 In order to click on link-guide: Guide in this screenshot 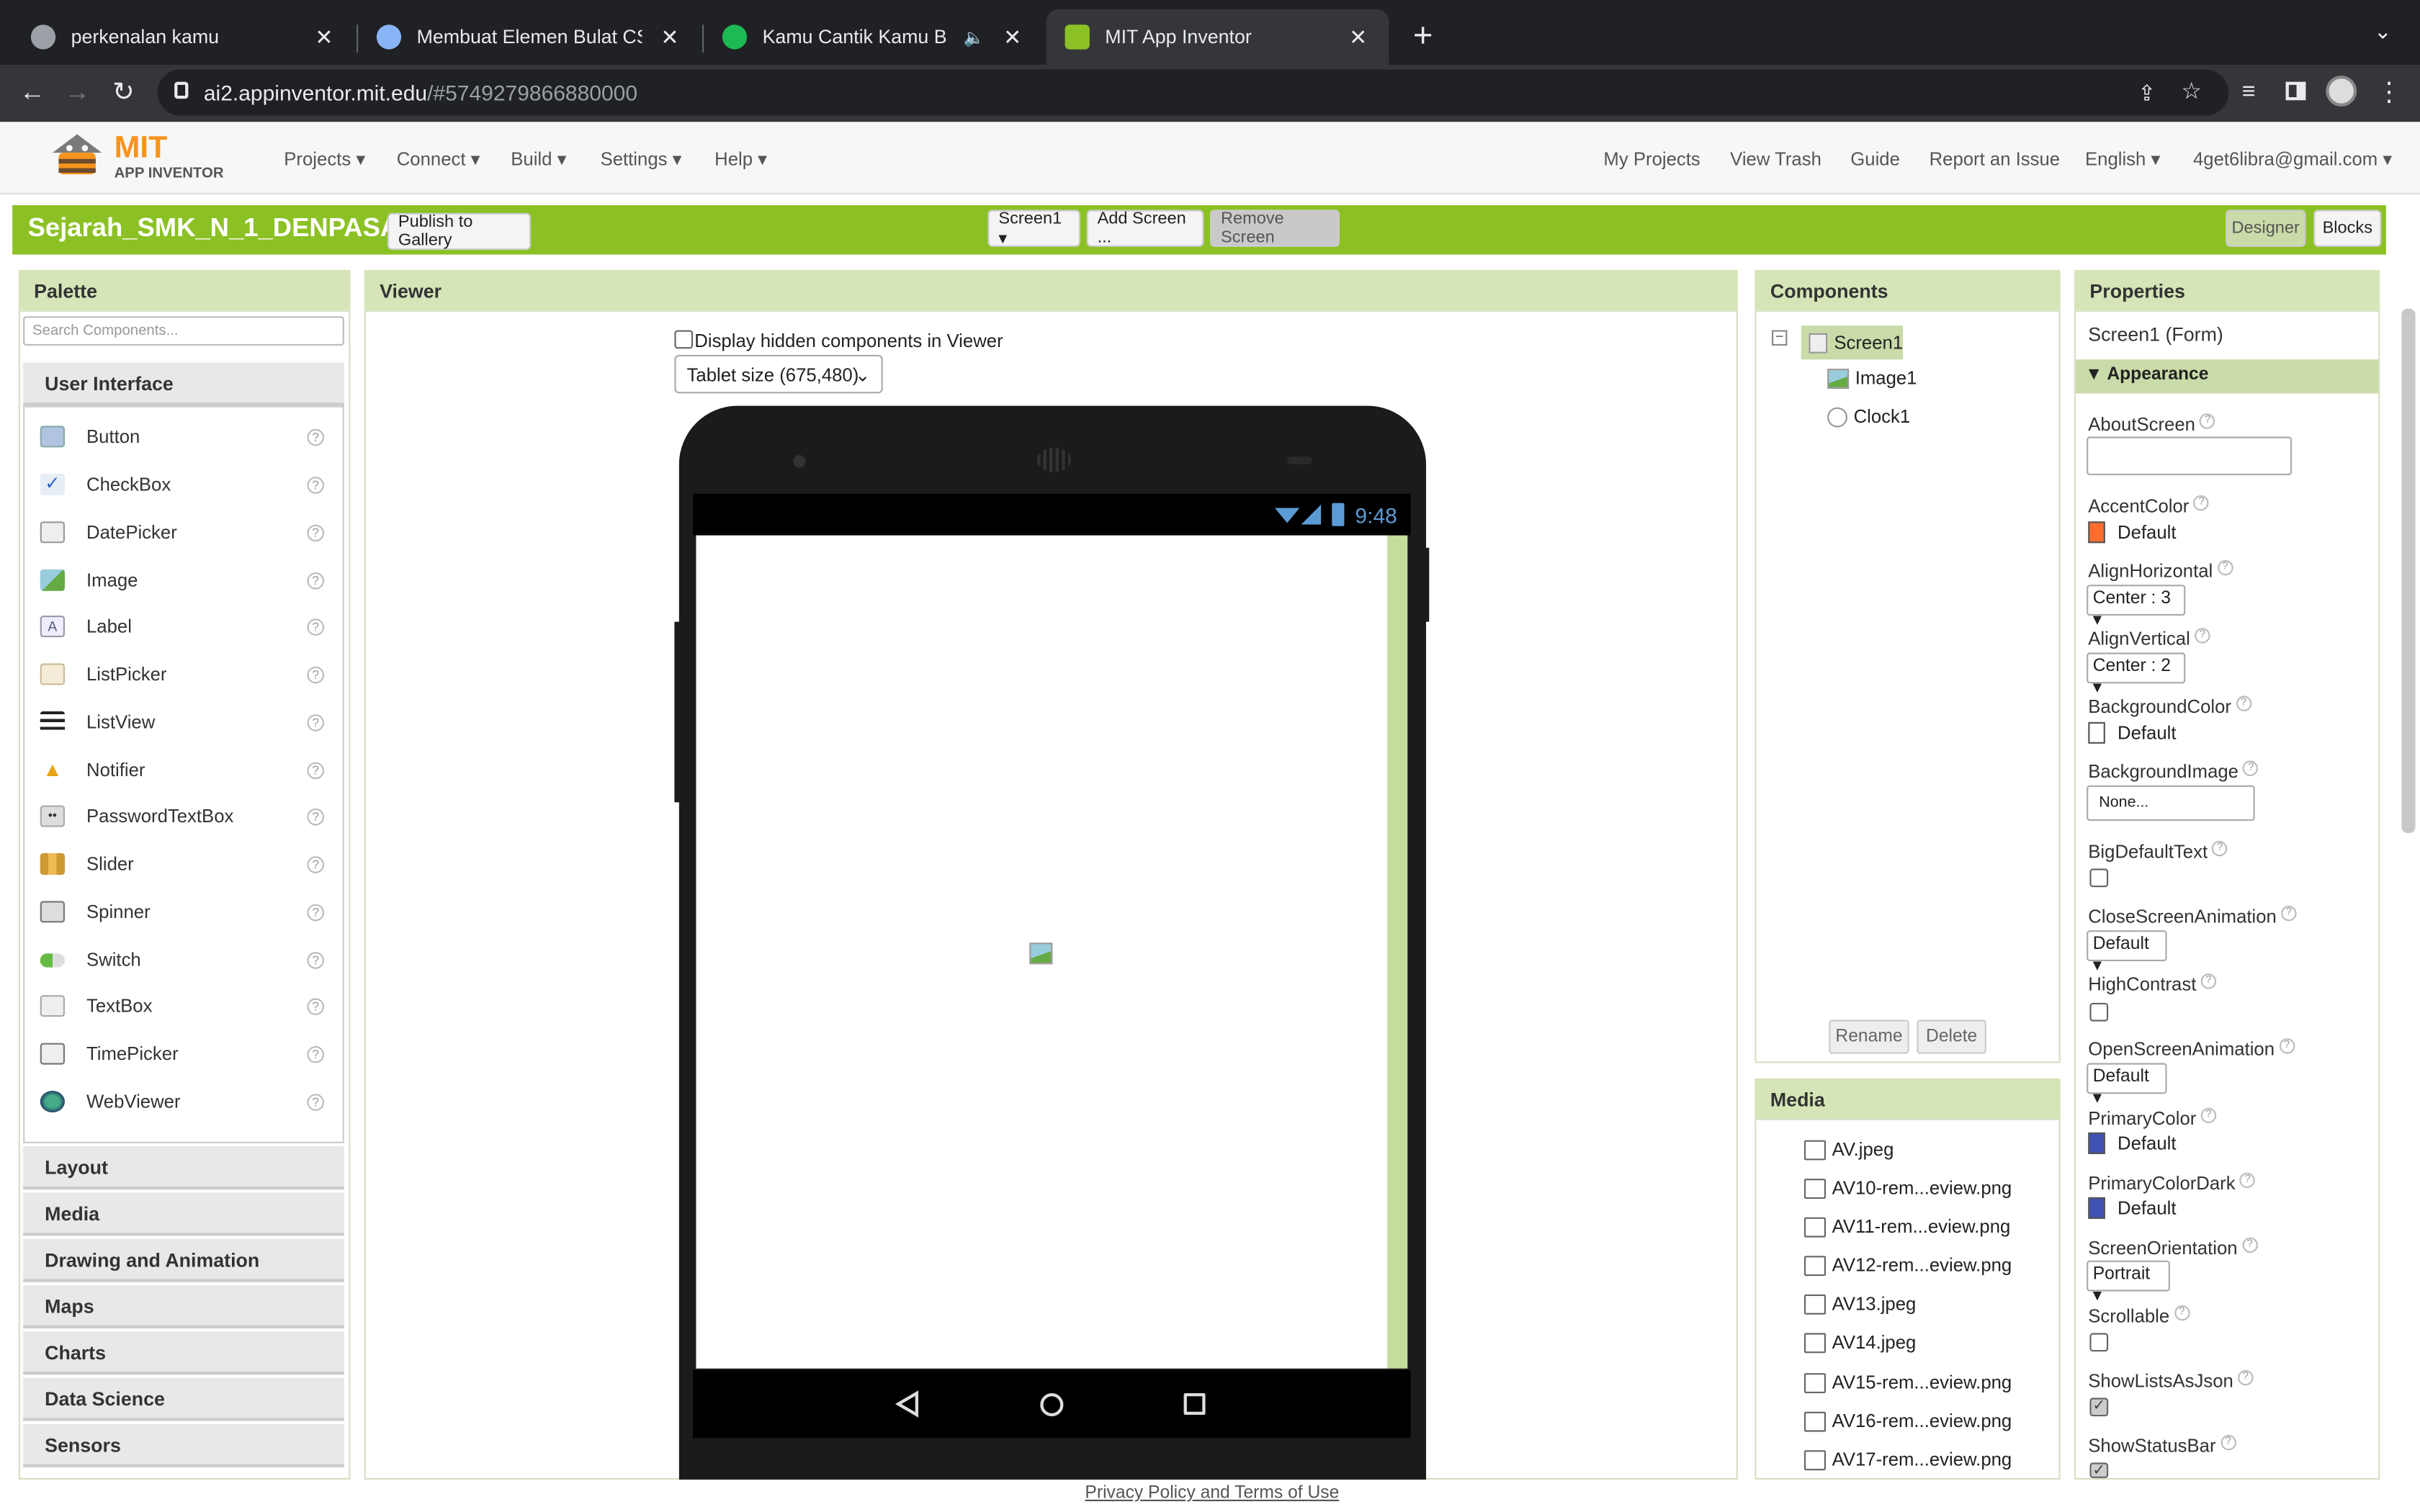, I will do `click(1875, 159)`.